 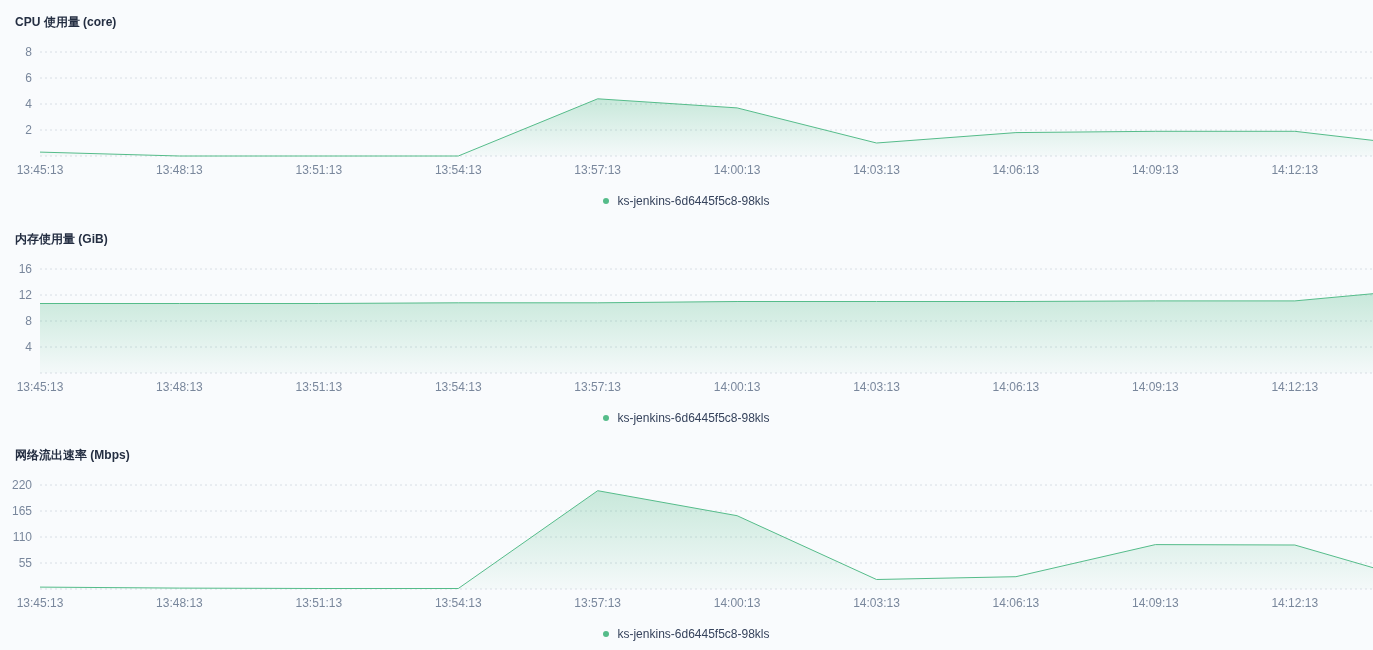 I want to click on y-tick-label: 55, so click(x=25, y=563).